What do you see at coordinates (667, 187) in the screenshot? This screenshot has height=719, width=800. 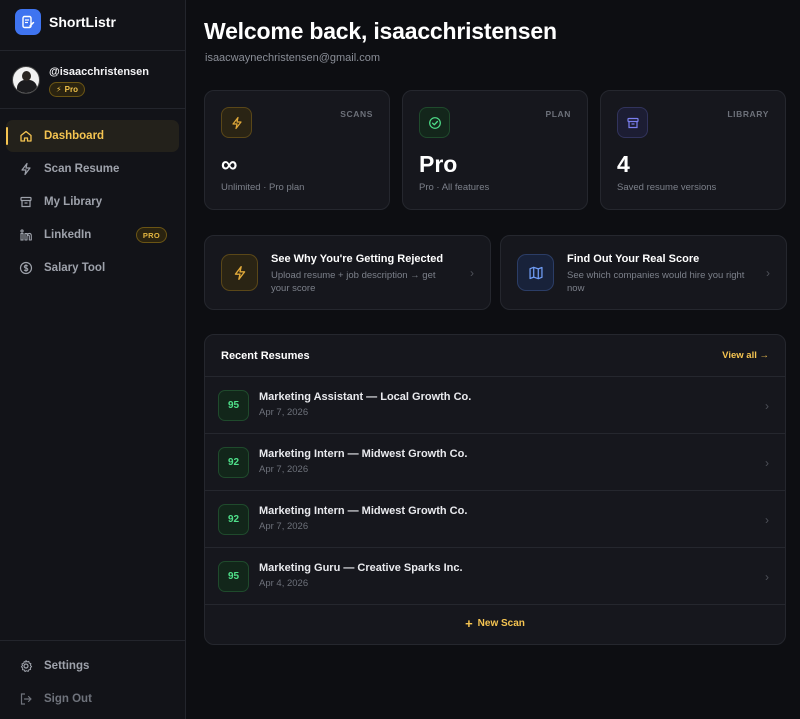 I see `stat-sub: Saved resume versions` at bounding box center [667, 187].